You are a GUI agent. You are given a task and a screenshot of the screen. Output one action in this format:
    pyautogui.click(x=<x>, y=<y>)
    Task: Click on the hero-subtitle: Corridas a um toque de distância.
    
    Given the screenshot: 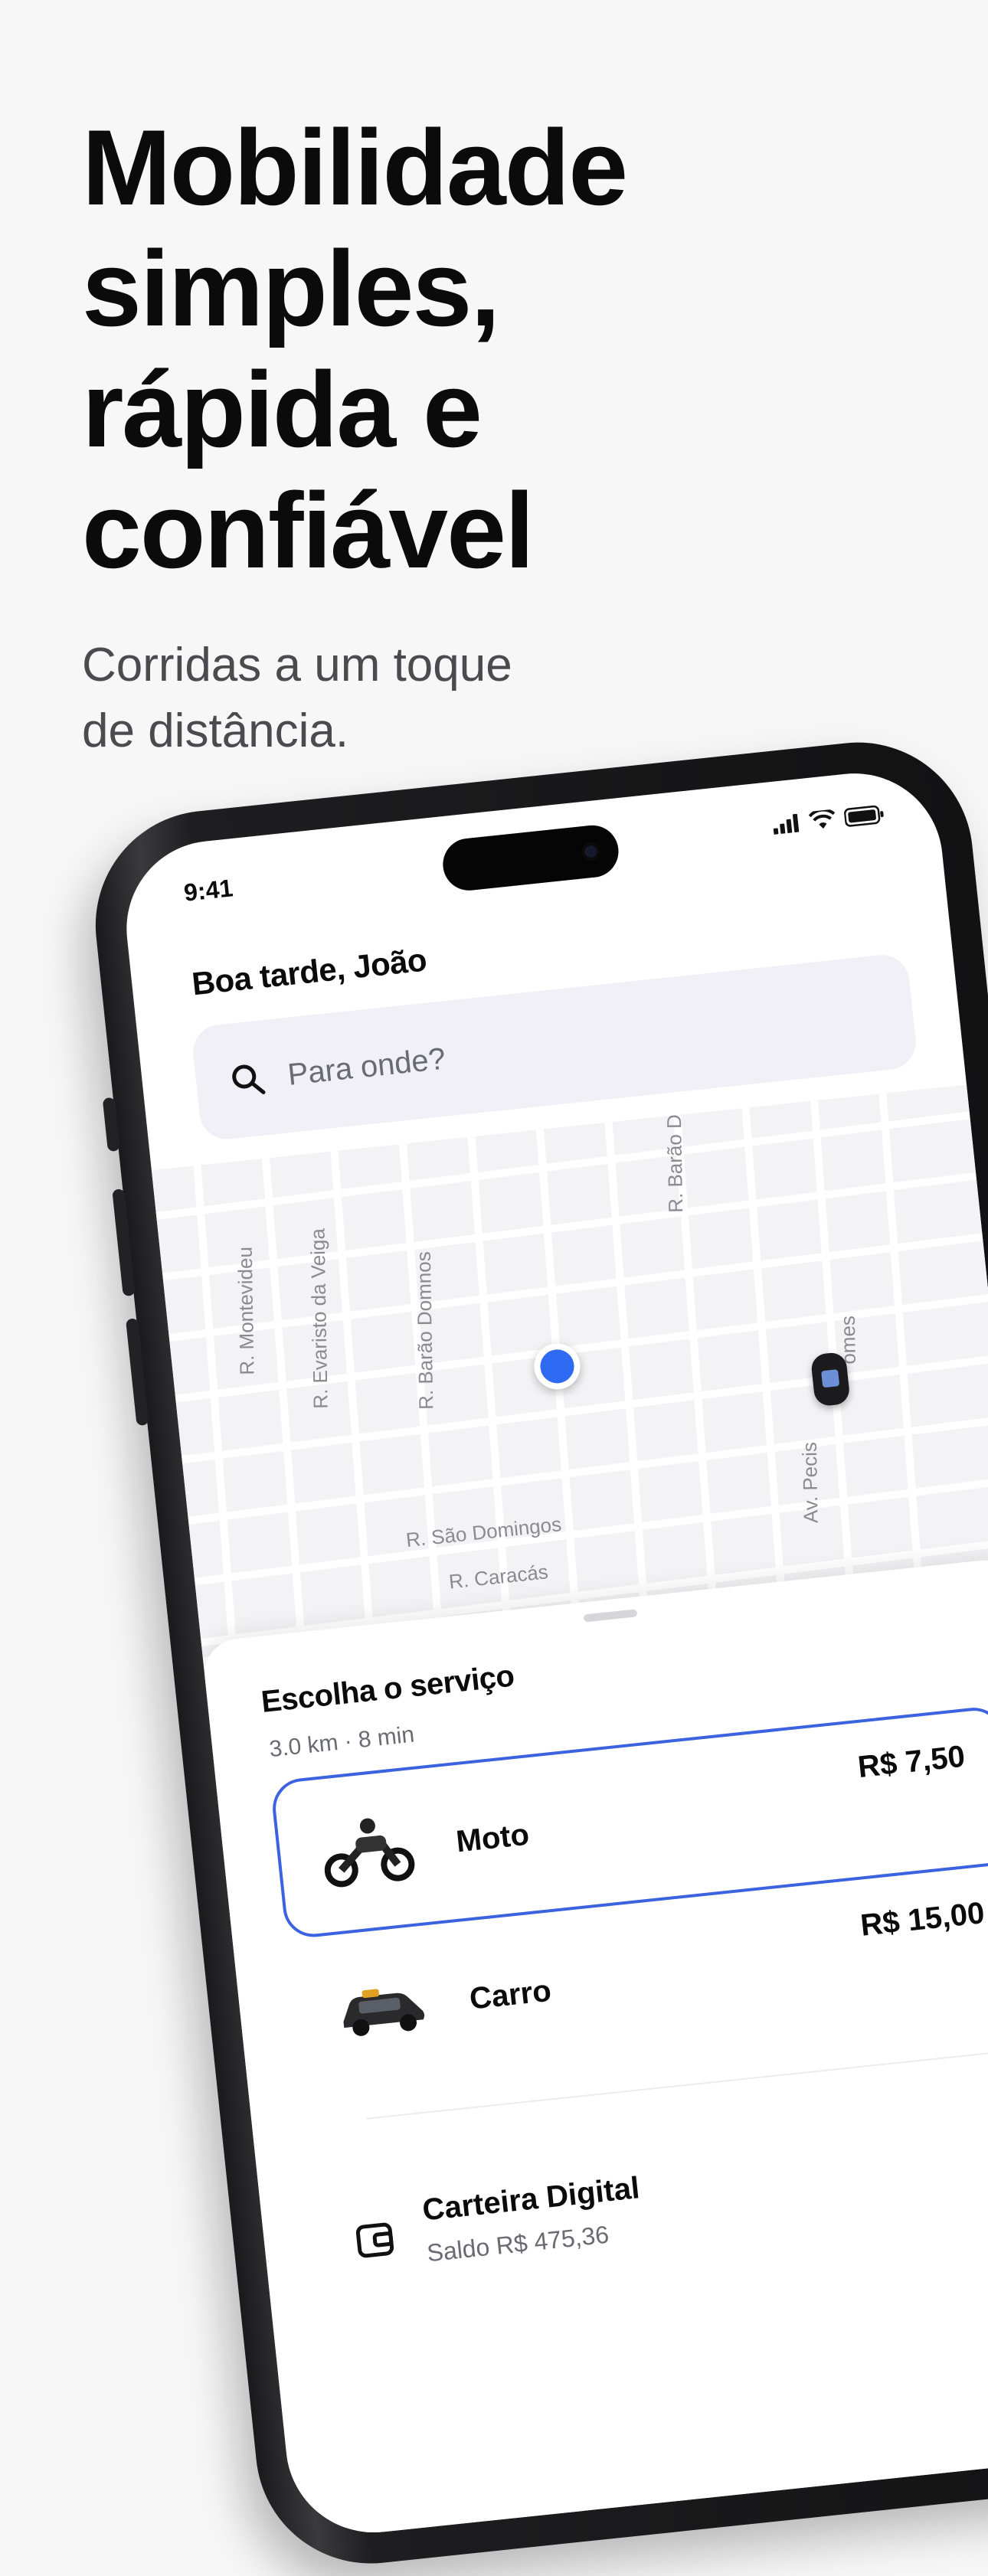 What is the action you would take?
    pyautogui.click(x=426, y=698)
    